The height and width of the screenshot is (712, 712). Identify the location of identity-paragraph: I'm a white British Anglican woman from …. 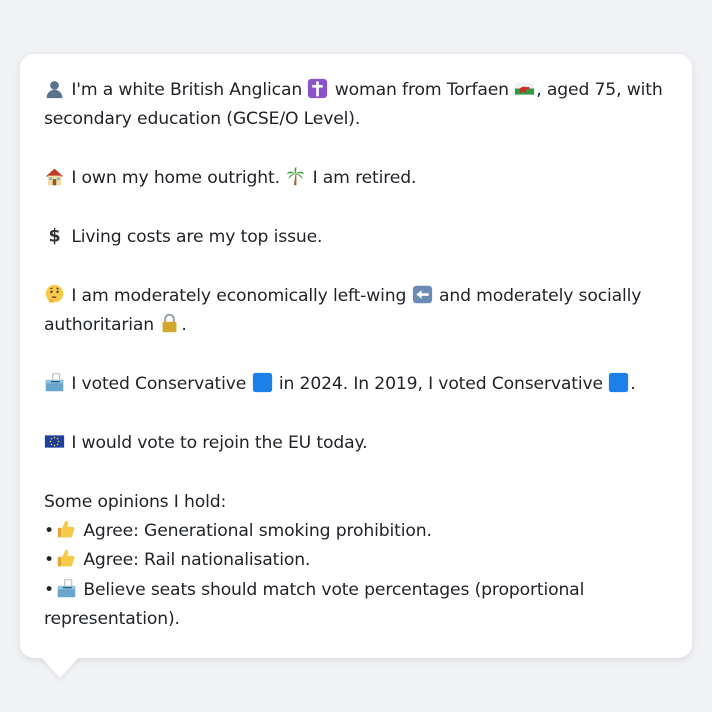
(356, 105).